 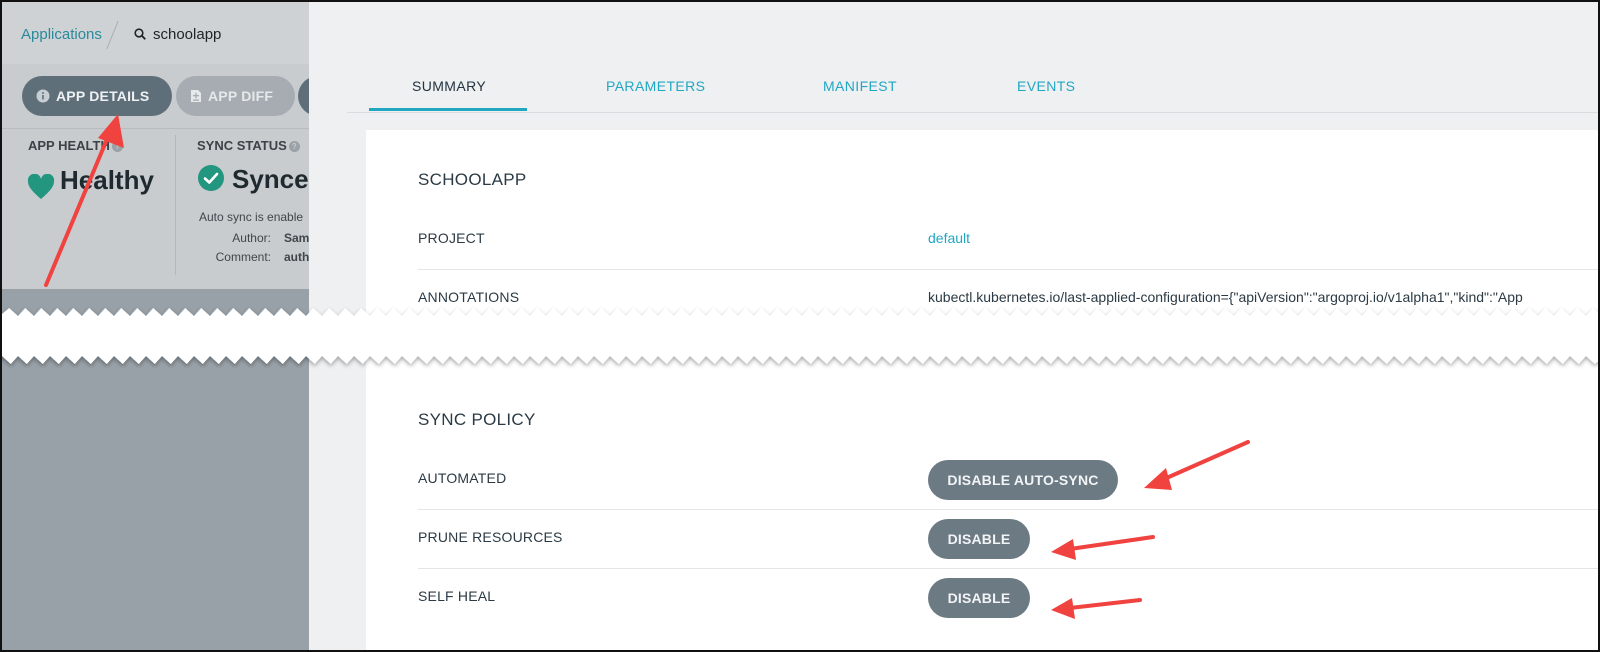 What do you see at coordinates (270, 179) in the screenshot?
I see `sync-status-value: Synced` at bounding box center [270, 179].